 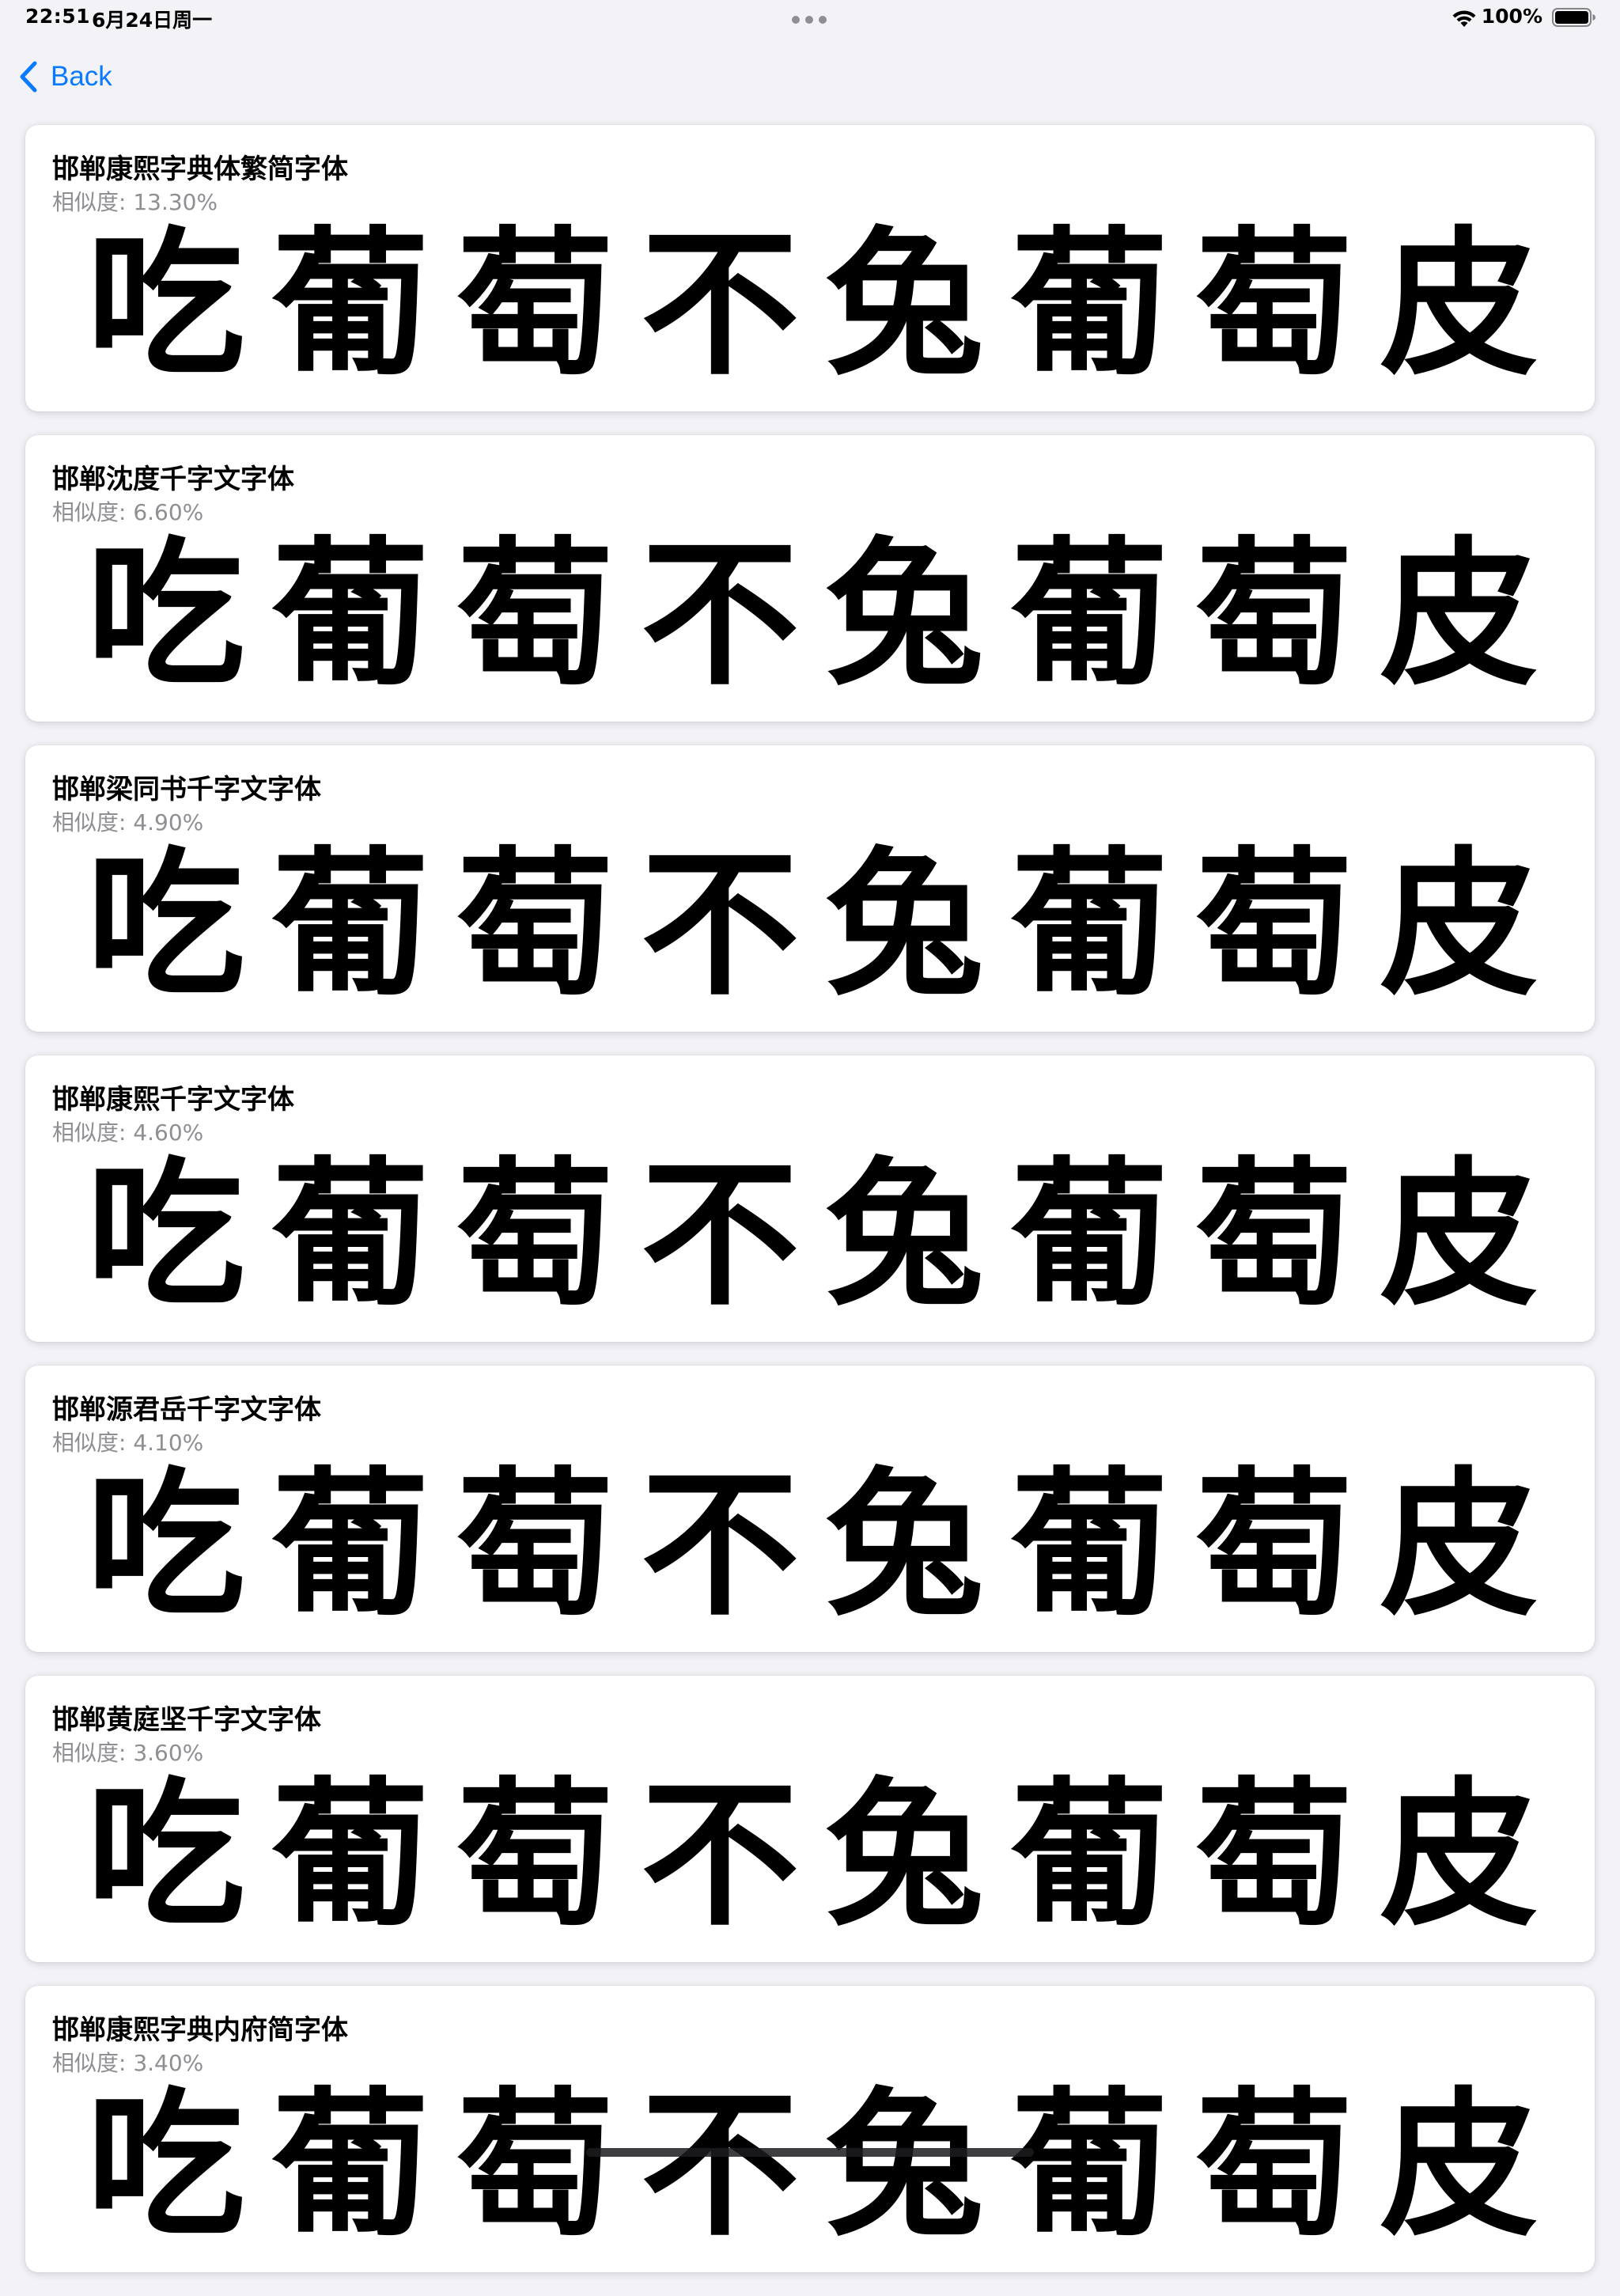 What do you see at coordinates (200, 169) in the screenshot?
I see `font-name: 邯郸康熙字典体繁简字体` at bounding box center [200, 169].